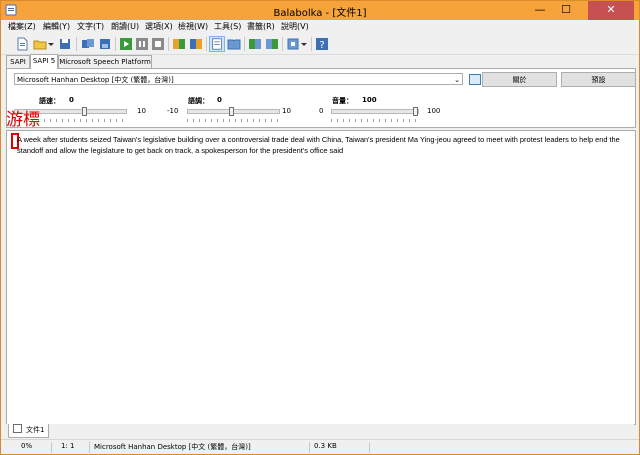 The width and height of the screenshot is (640, 455). I want to click on title-bar: Balabolka - [文件1] — ☐ ✕, so click(320, 10).